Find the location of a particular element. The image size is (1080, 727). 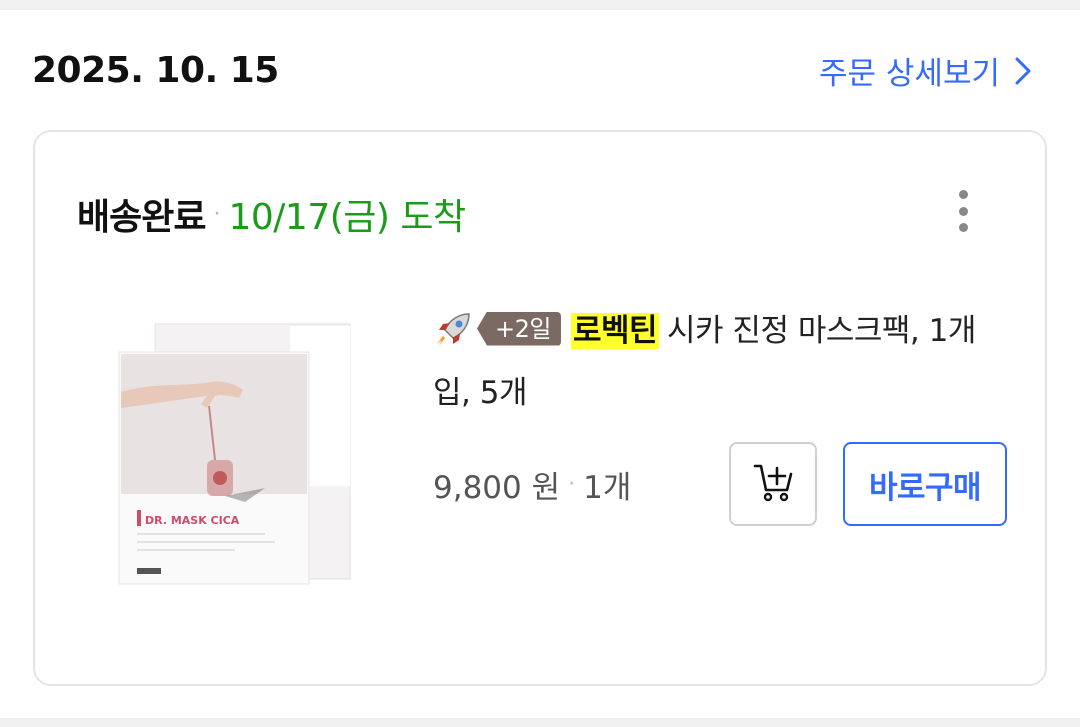

delivery-status: 배송완료 is located at coordinates (141, 217).